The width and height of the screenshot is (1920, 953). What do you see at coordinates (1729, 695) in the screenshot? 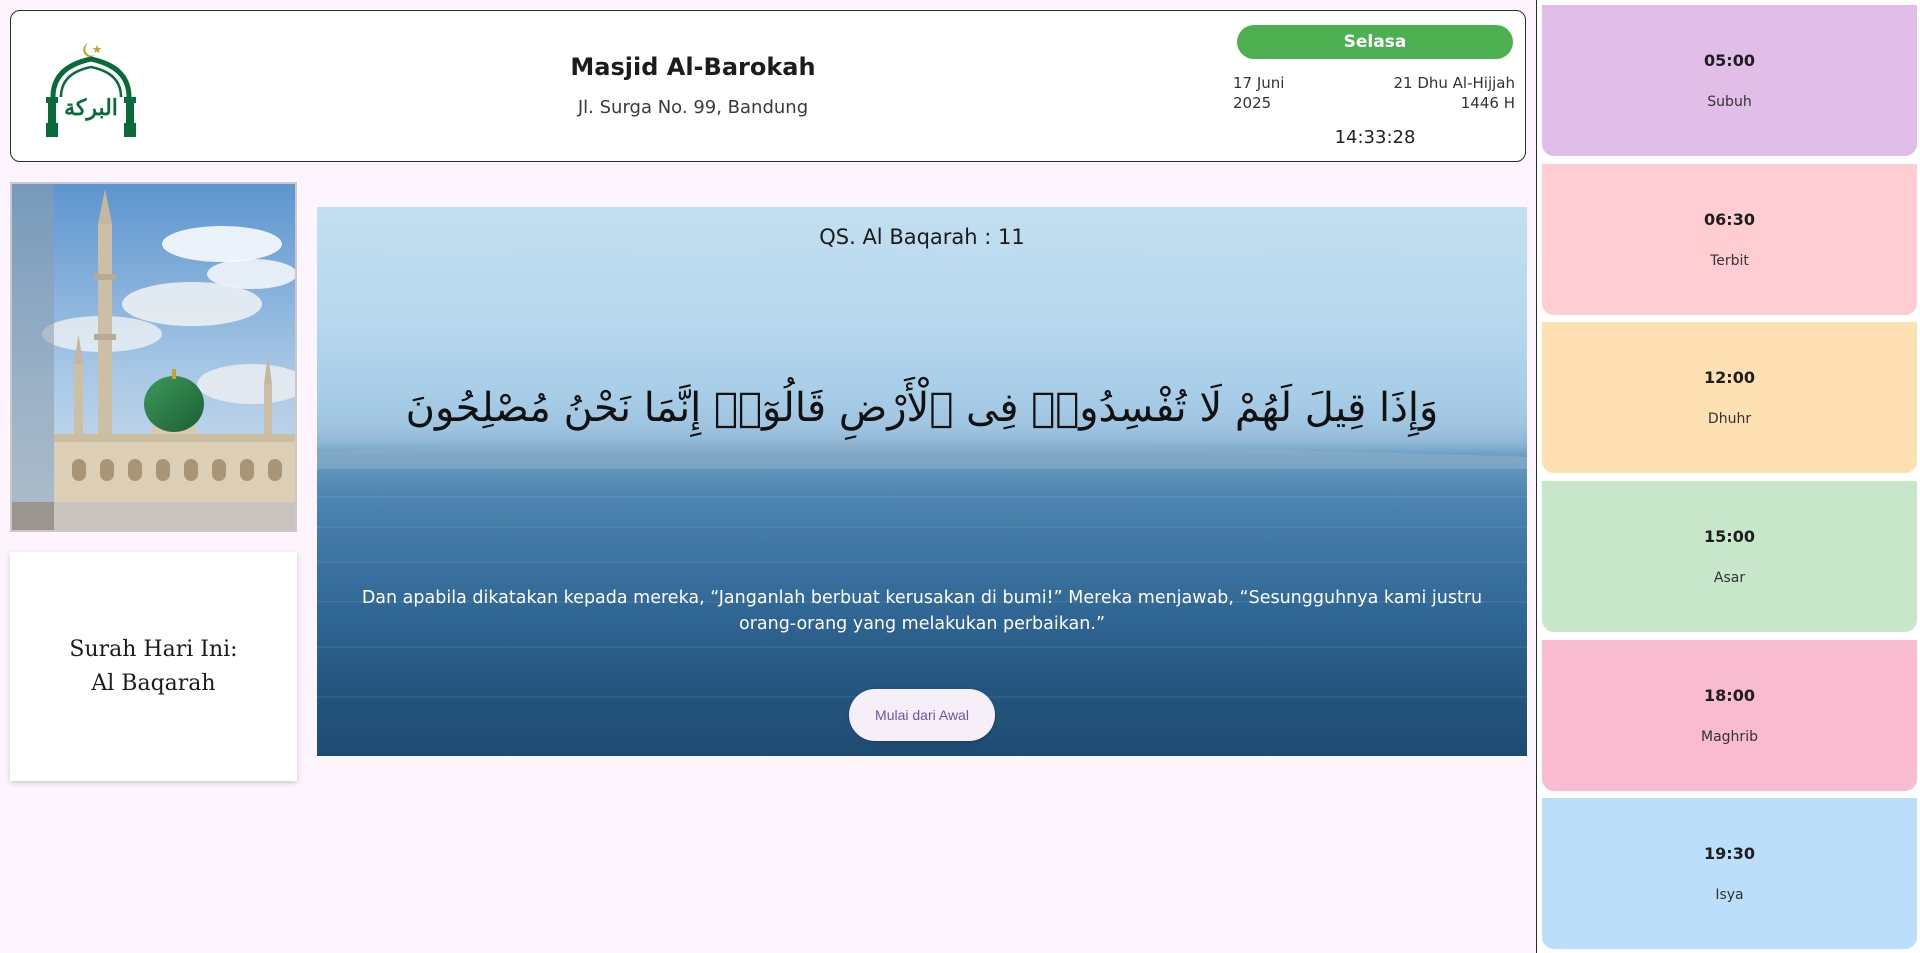
I see `prayer-time: 18:00` at bounding box center [1729, 695].